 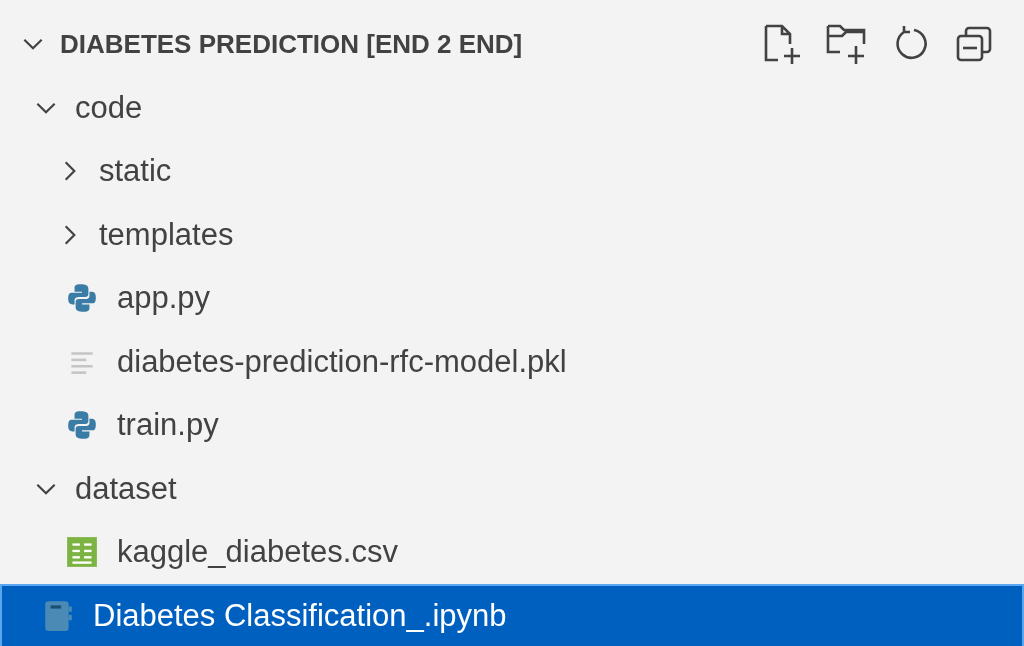 What do you see at coordinates (168, 425) in the screenshot?
I see `file-name: train.py` at bounding box center [168, 425].